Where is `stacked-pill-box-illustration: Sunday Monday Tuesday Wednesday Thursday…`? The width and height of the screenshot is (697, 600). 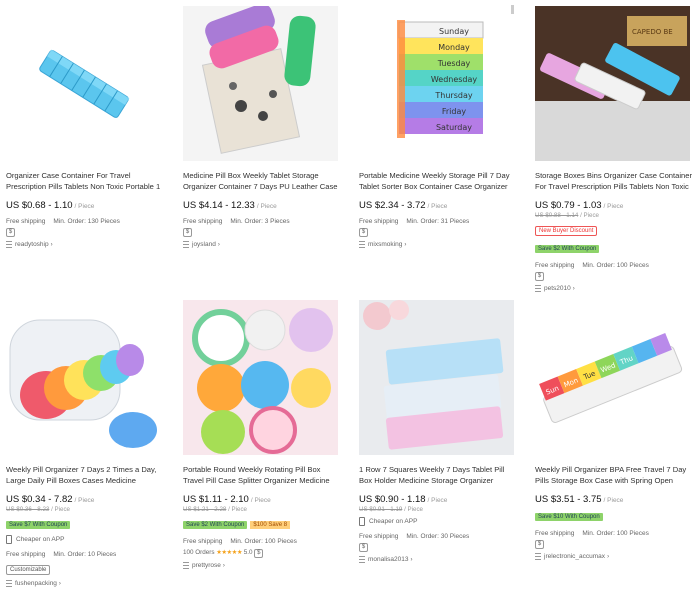
stacked-pill-box-illustration: Sunday Monday Tuesday Wednesday Thursday… is located at coordinates (440, 79).